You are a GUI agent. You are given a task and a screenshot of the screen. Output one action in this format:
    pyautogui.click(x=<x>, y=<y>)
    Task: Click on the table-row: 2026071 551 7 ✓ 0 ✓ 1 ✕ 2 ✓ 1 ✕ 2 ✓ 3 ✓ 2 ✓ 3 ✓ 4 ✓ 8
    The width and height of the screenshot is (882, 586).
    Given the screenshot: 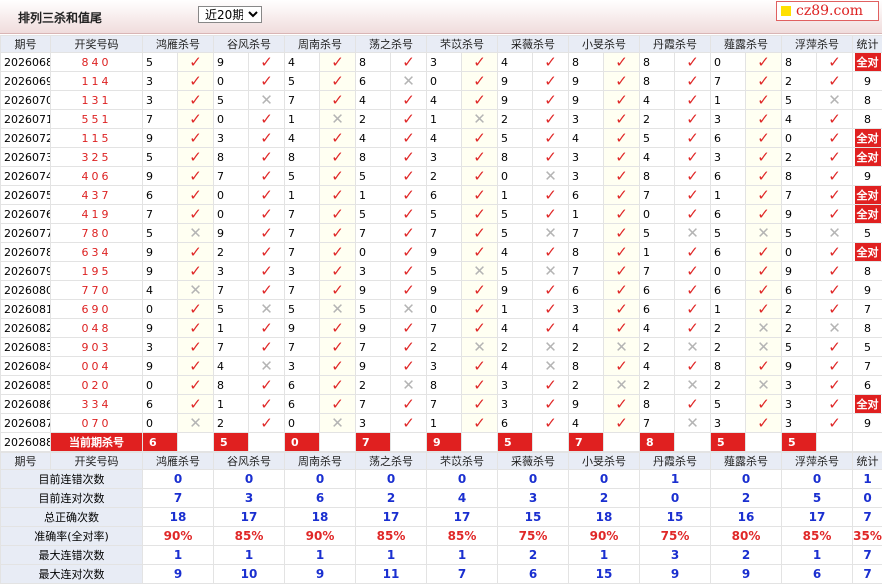 What is the action you would take?
    pyautogui.click(x=441, y=119)
    